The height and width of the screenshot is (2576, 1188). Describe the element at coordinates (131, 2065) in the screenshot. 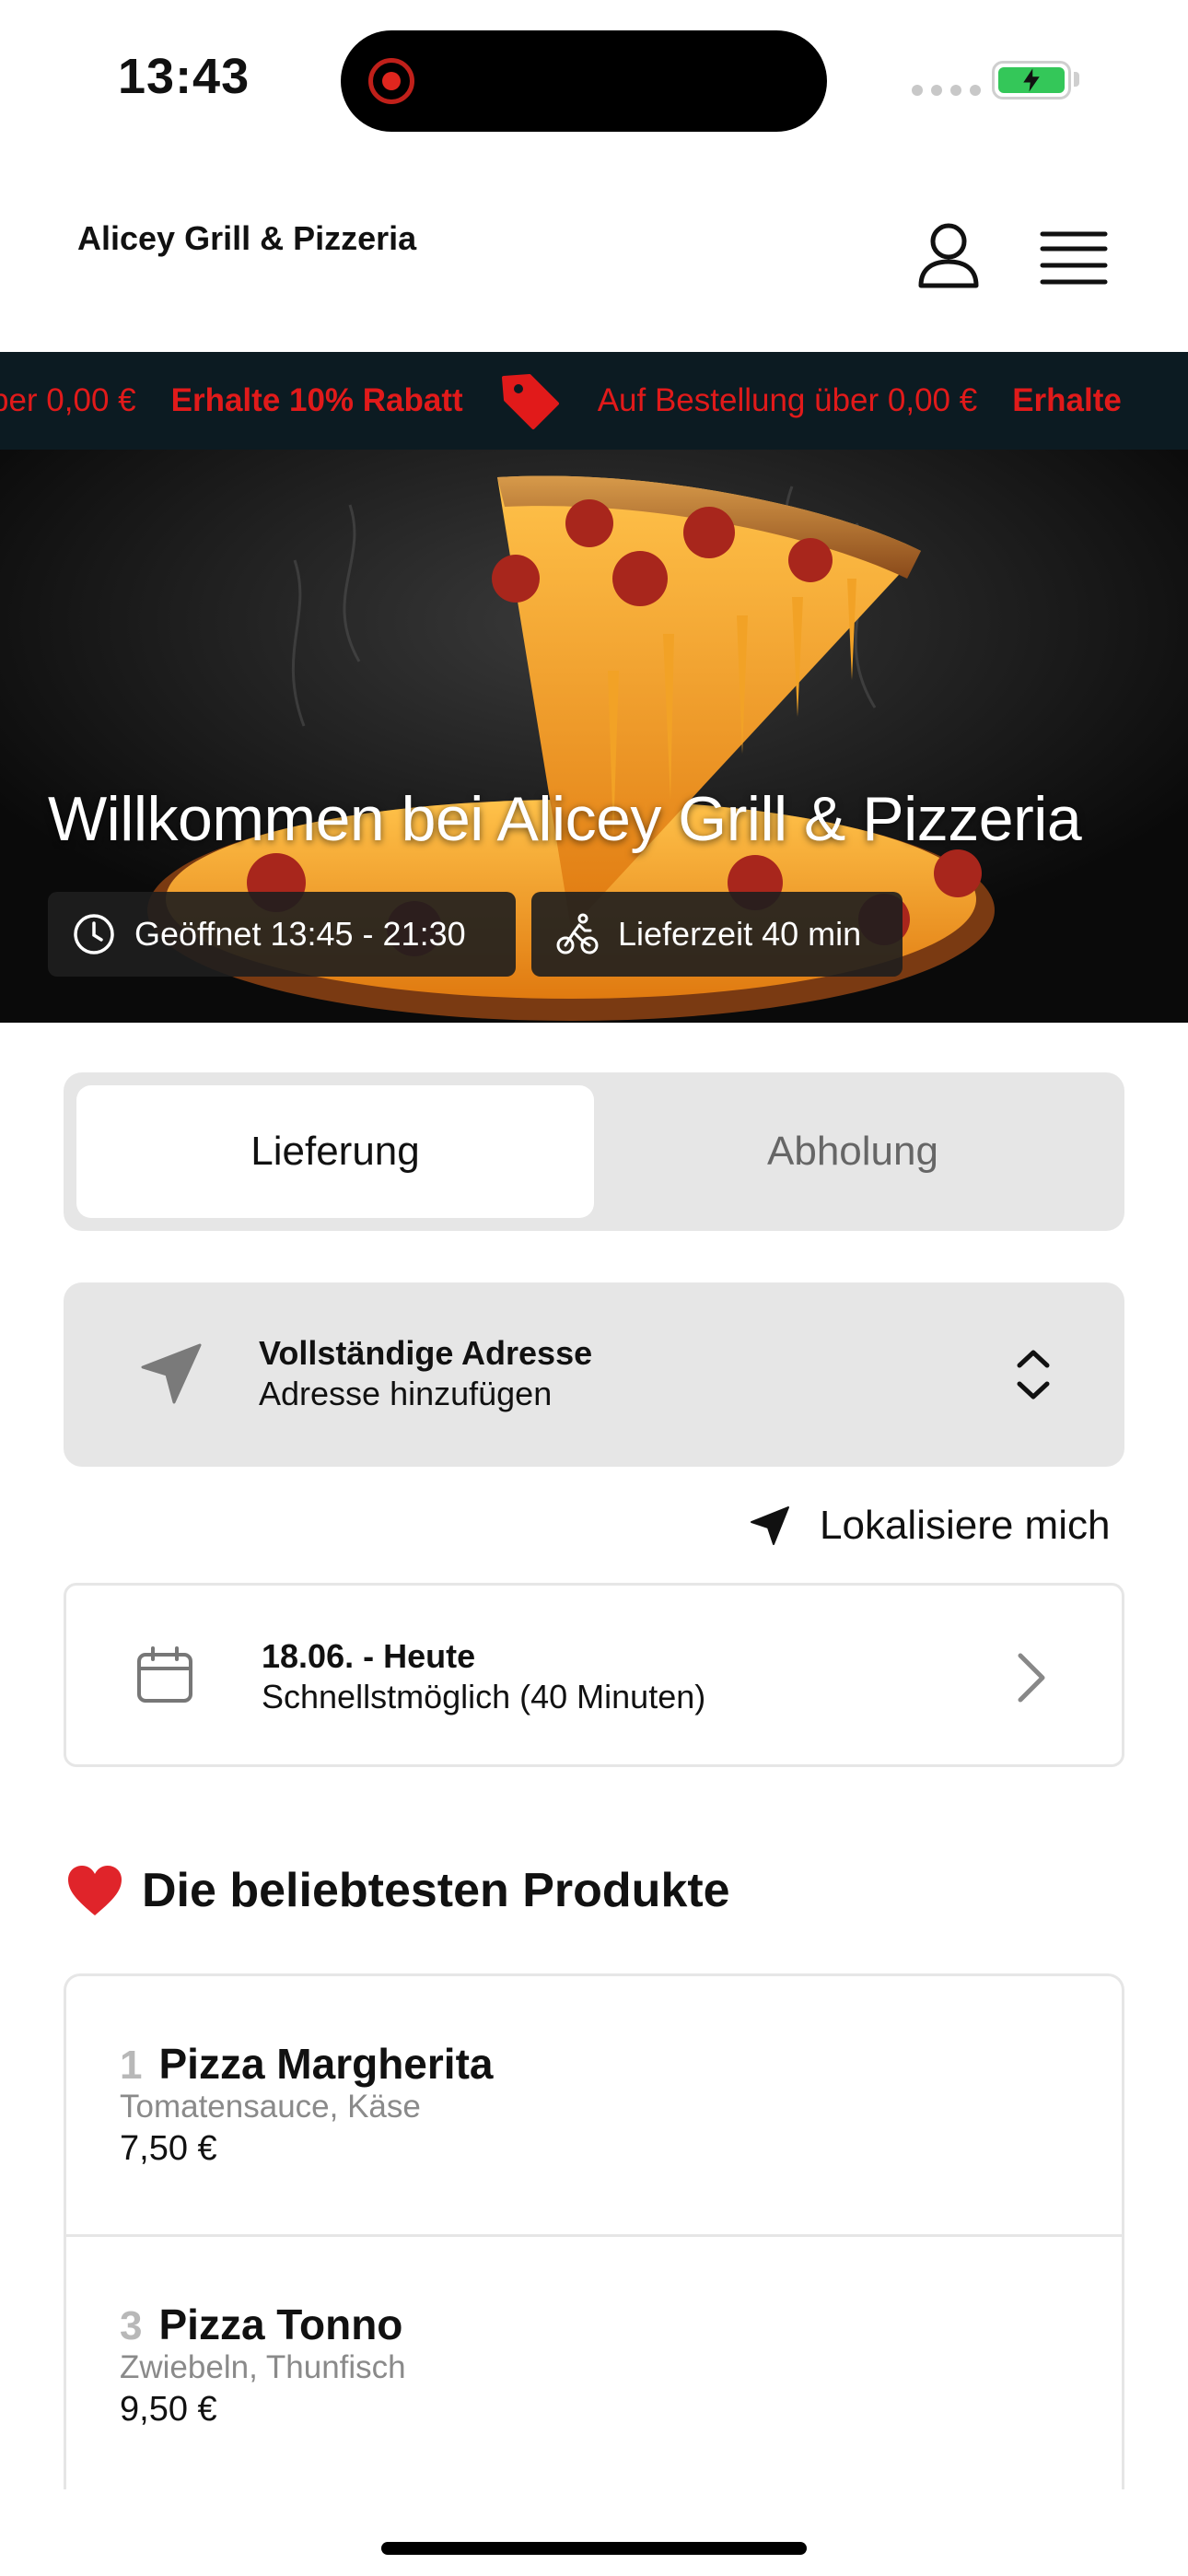

I see `product-number: 1` at that location.